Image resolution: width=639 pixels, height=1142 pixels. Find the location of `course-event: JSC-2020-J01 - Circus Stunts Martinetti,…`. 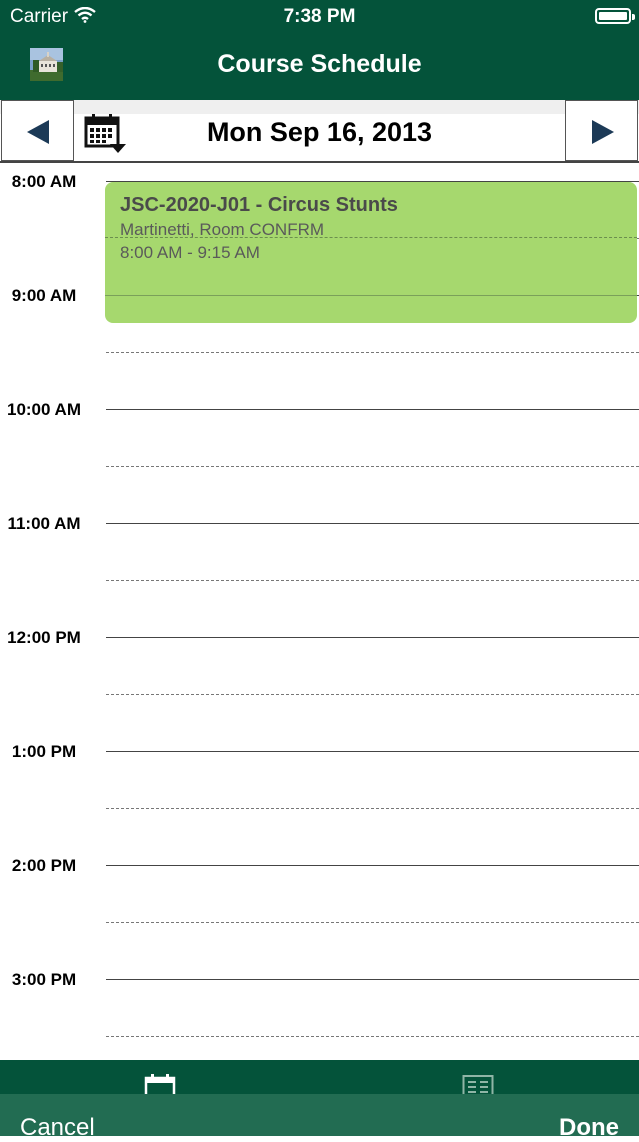

course-event: JSC-2020-J01 - Circus Stunts Martinetti,… is located at coordinates (371, 252).